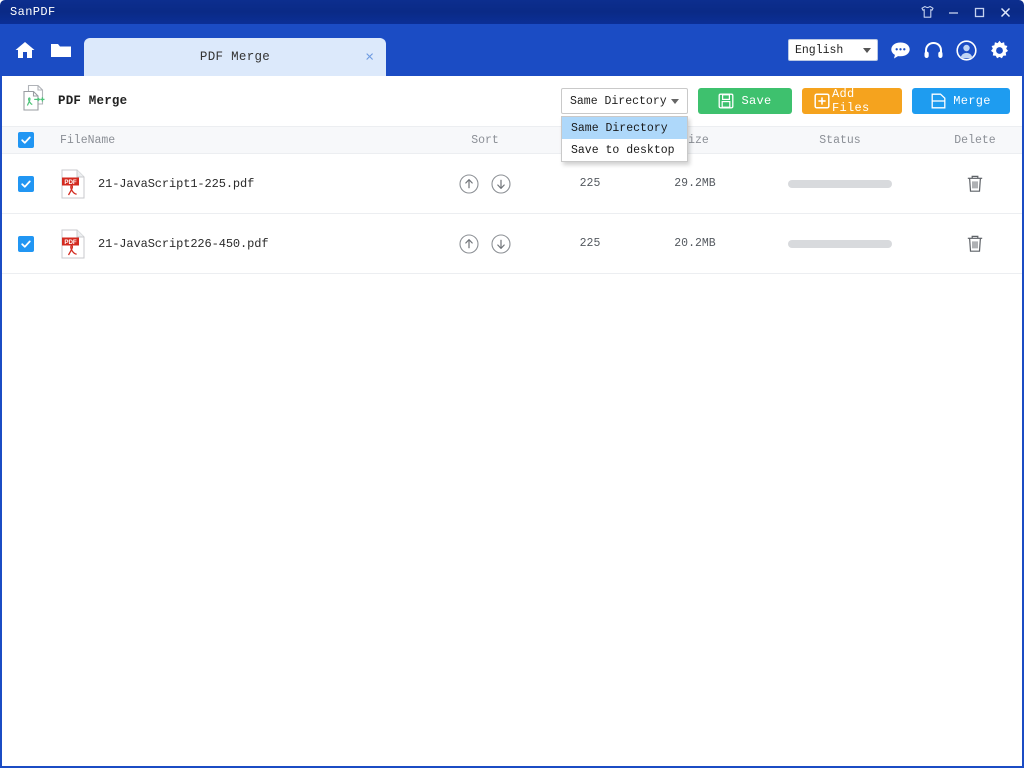 Image resolution: width=1024 pixels, height=768 pixels. I want to click on merge-button: Merge, so click(961, 101).